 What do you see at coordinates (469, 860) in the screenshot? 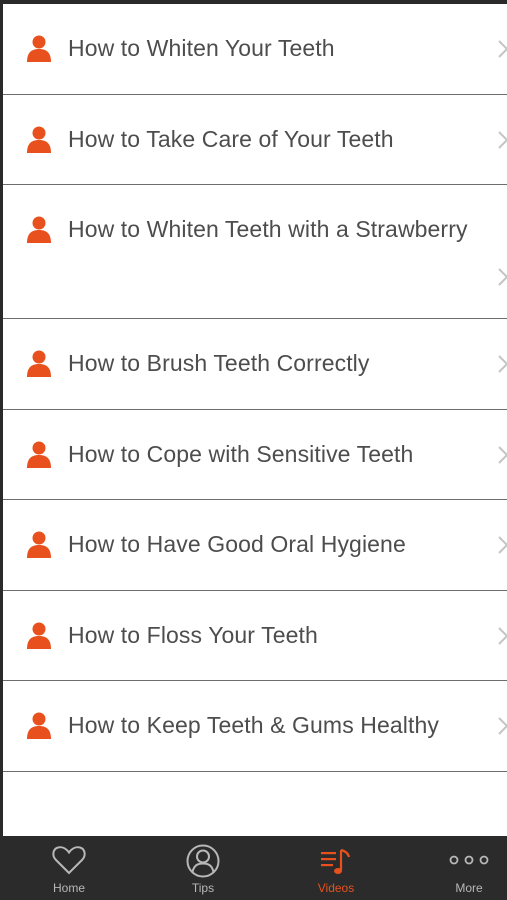
I see `more-dots-icon` at bounding box center [469, 860].